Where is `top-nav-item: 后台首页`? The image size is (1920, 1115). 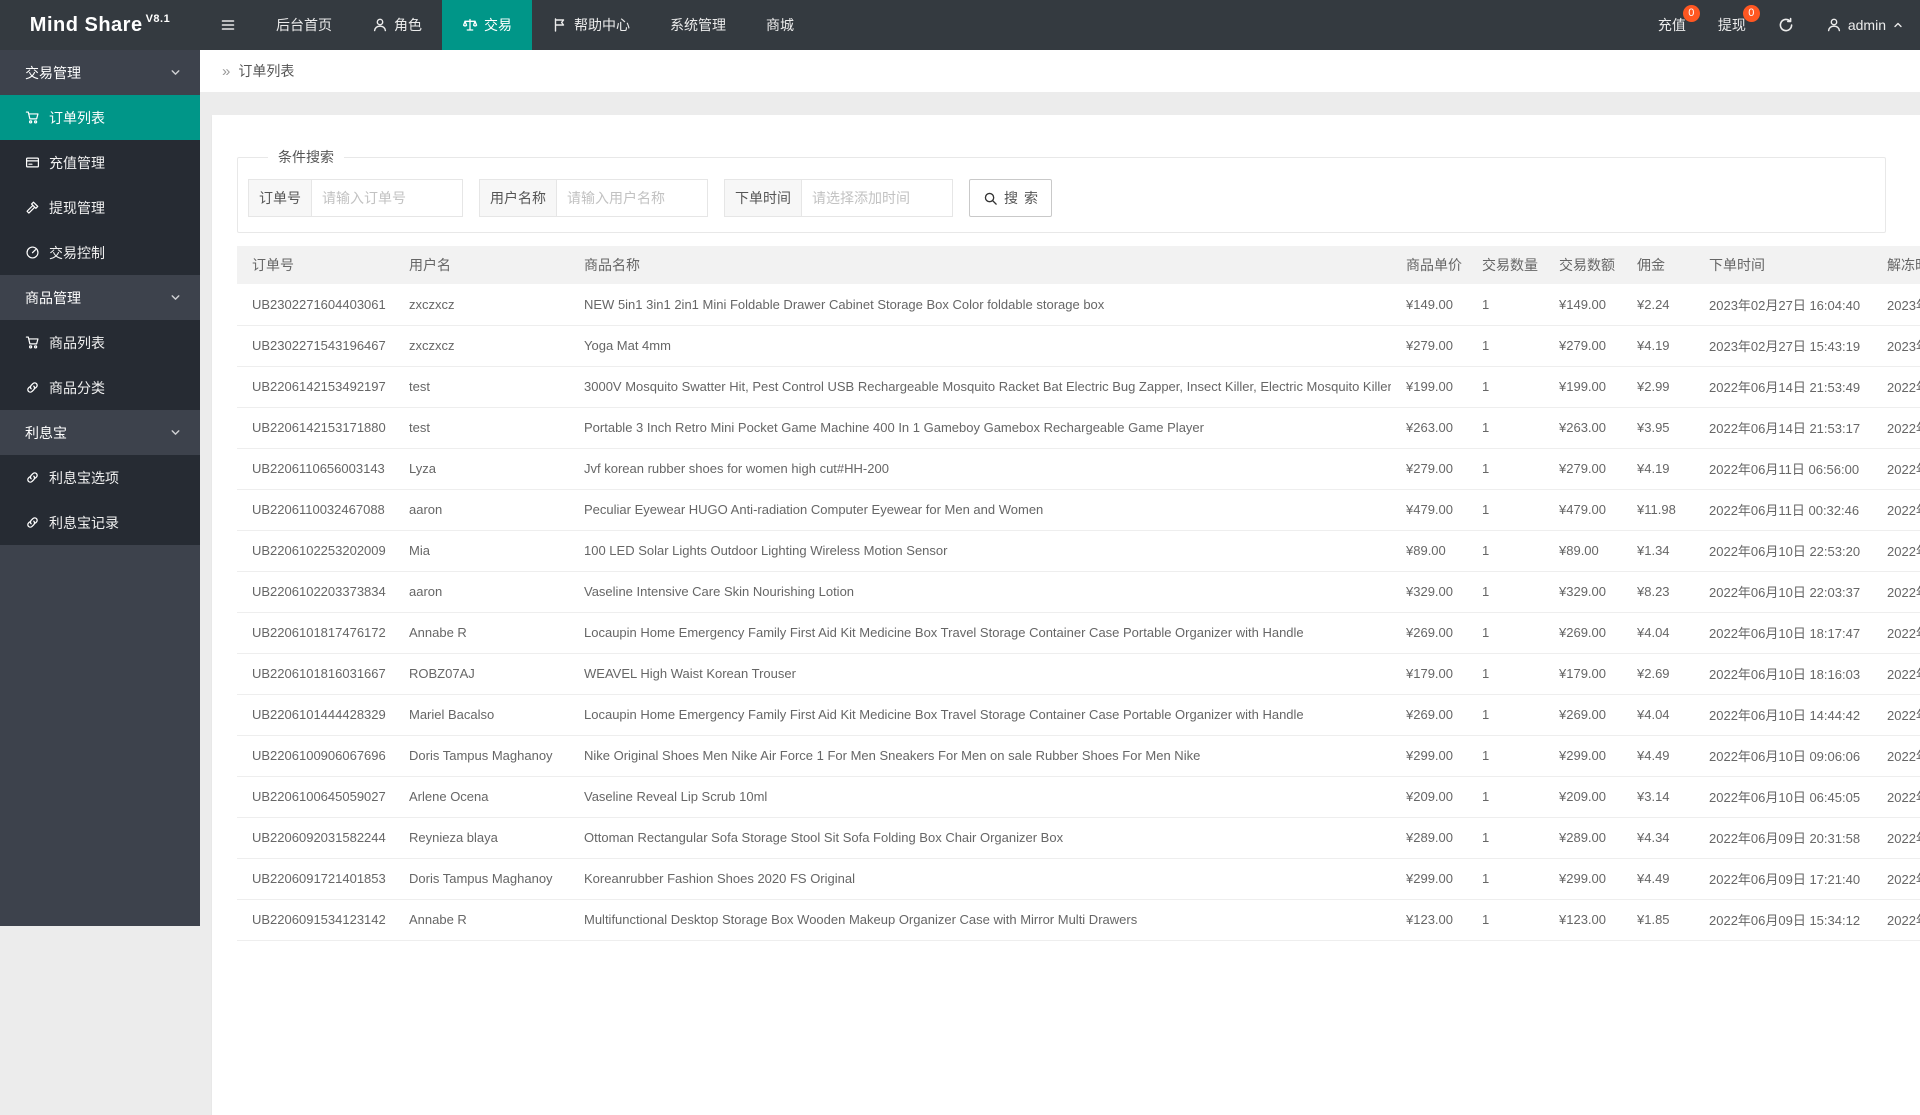 top-nav-item: 后台首页 is located at coordinates (304, 25).